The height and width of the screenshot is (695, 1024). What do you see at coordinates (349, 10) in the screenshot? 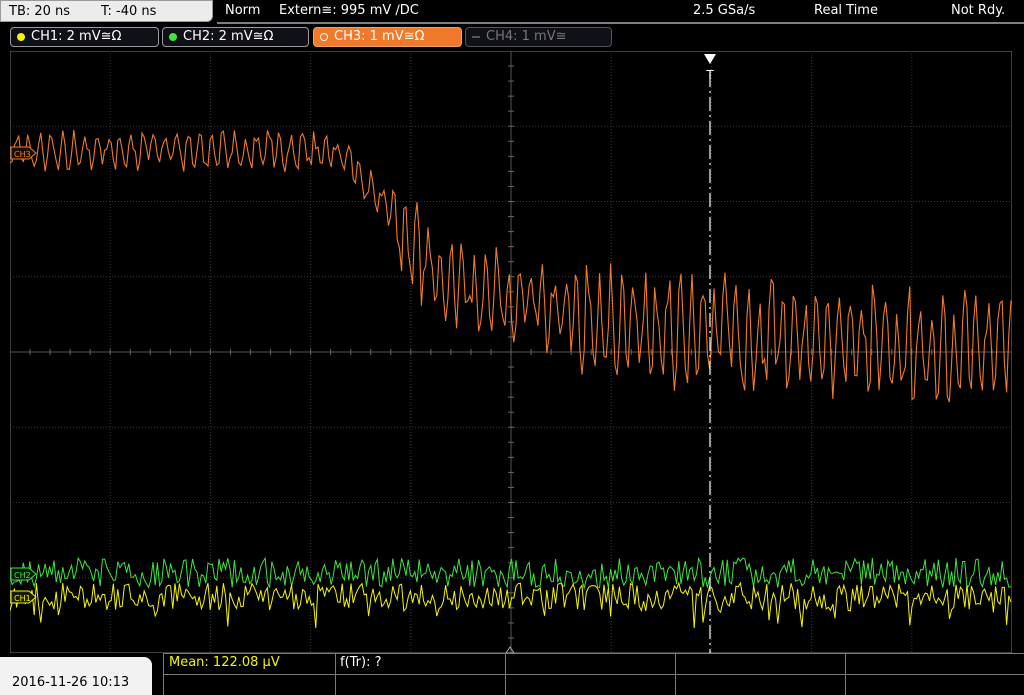
I see `trigger-source: Extern≅: 995 mV ∕DC` at bounding box center [349, 10].